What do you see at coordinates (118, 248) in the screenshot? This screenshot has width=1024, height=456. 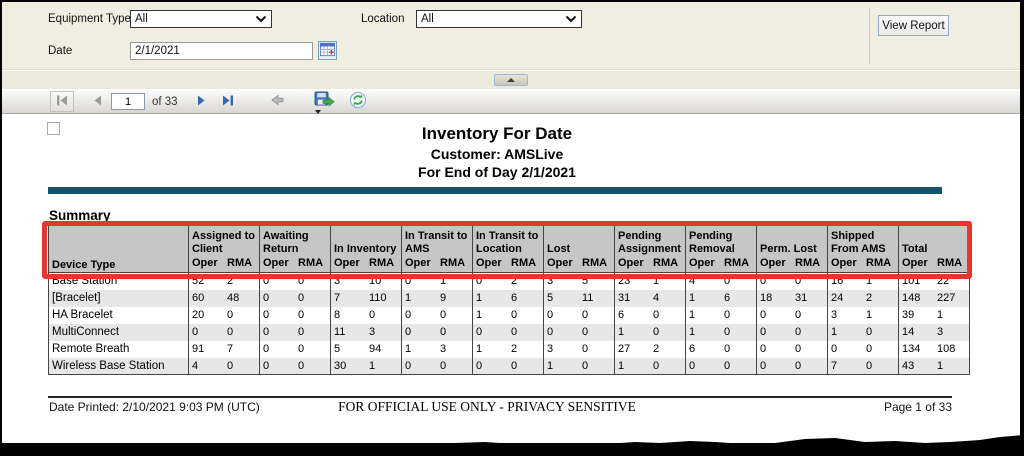 I see `device-type-header: Device Type` at bounding box center [118, 248].